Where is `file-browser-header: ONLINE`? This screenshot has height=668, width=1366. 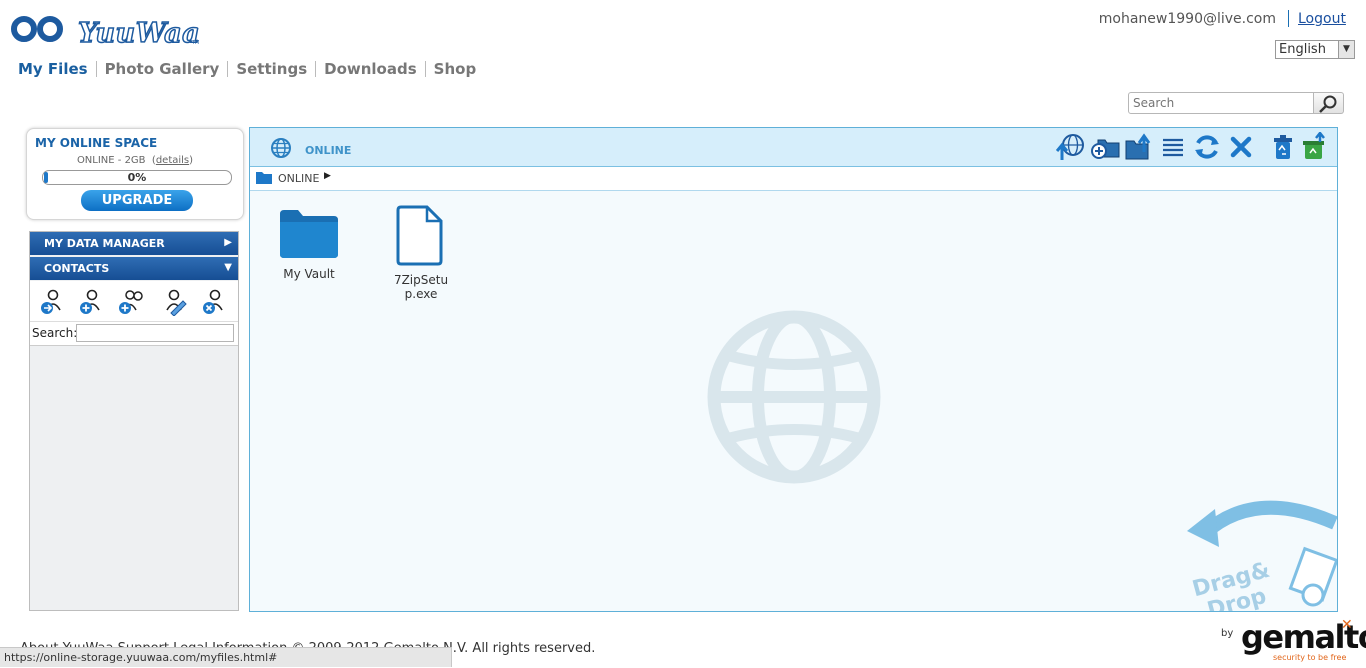 file-browser-header: ONLINE is located at coordinates (793, 147).